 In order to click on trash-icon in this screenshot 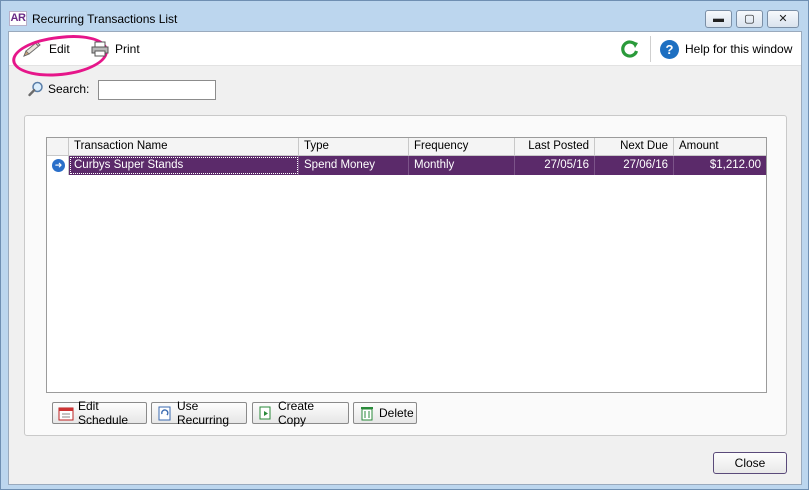, I will do `click(367, 413)`.